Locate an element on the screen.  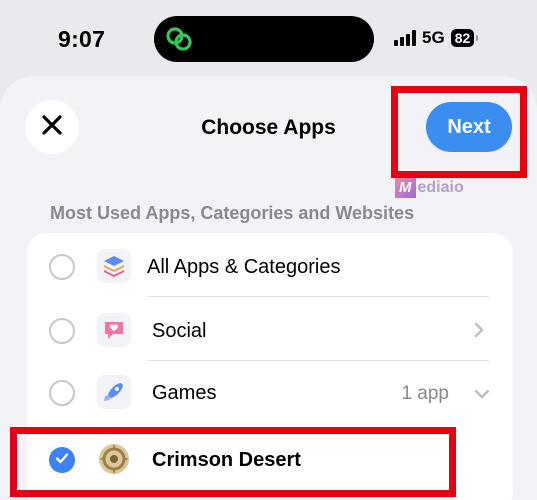
list-item-label: Games is located at coordinates (184, 393).